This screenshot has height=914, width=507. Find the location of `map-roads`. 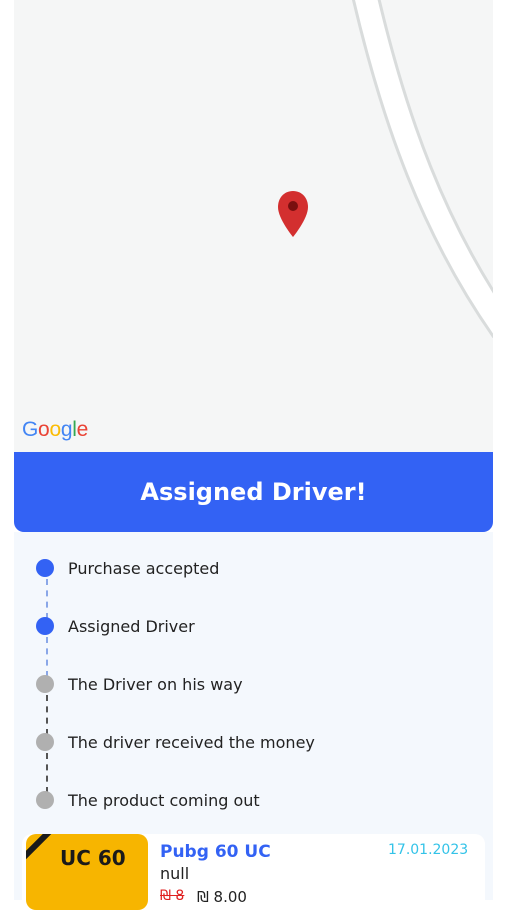

map-roads is located at coordinates (422, 169).